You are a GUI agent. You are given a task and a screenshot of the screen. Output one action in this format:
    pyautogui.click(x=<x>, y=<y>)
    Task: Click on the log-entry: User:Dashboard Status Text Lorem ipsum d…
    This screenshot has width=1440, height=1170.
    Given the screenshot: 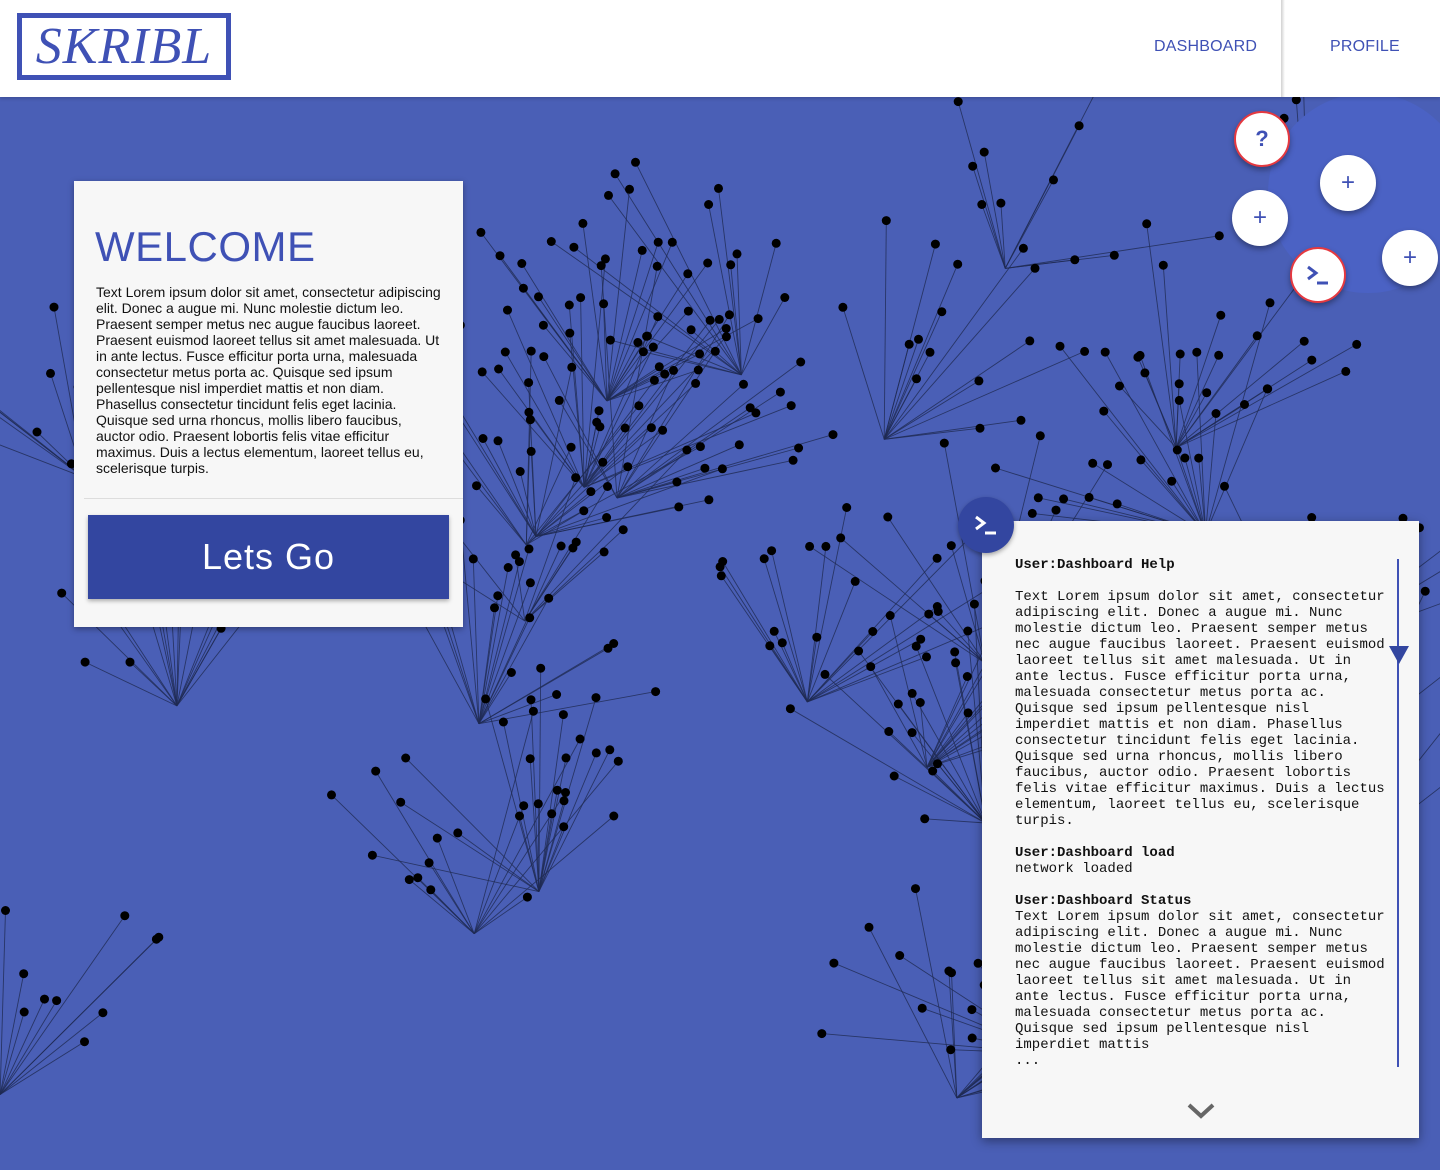 What is the action you would take?
    pyautogui.click(x=1200, y=981)
    